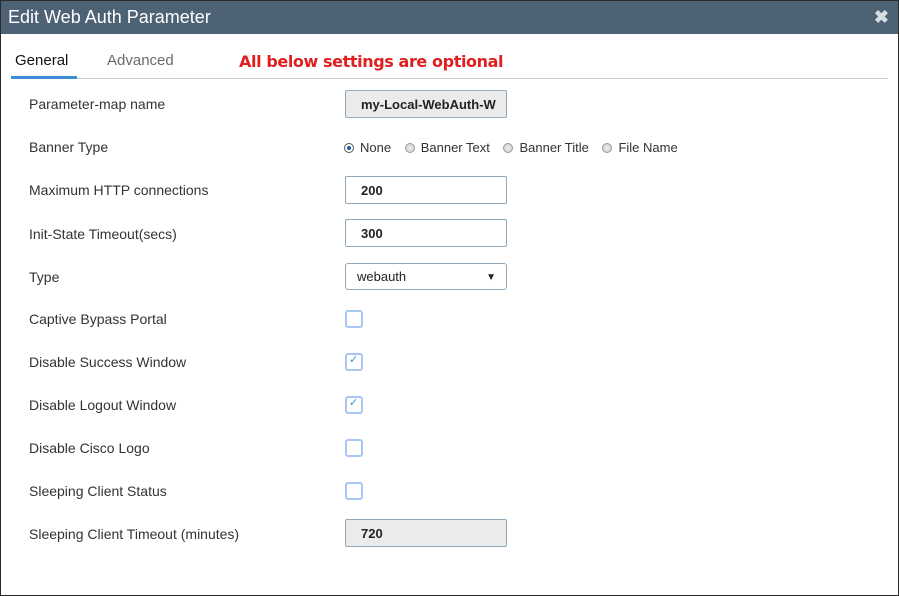  What do you see at coordinates (44, 277) in the screenshot?
I see `type-label: Type` at bounding box center [44, 277].